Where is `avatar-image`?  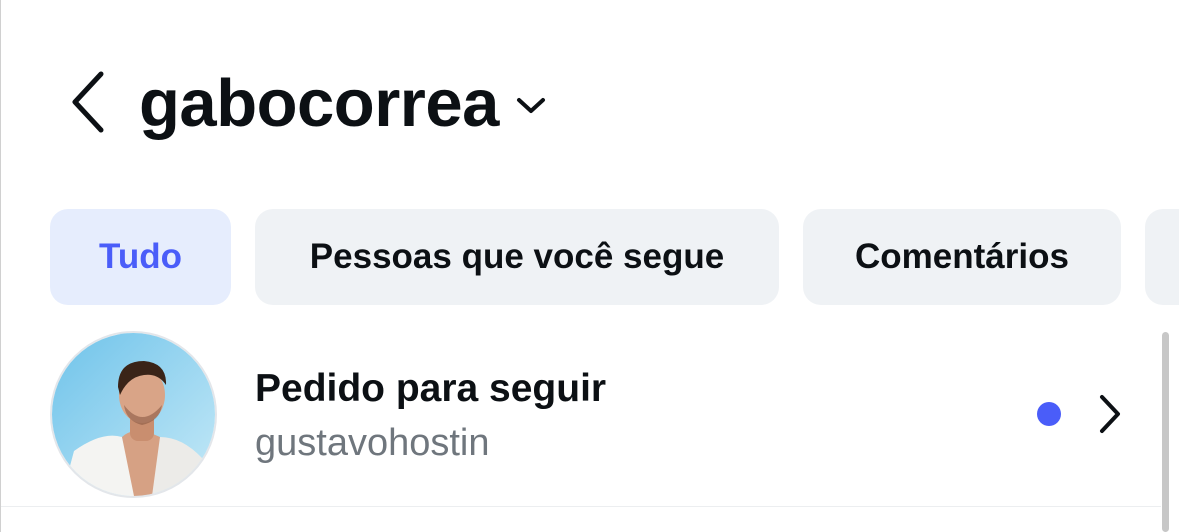 avatar-image is located at coordinates (133, 414).